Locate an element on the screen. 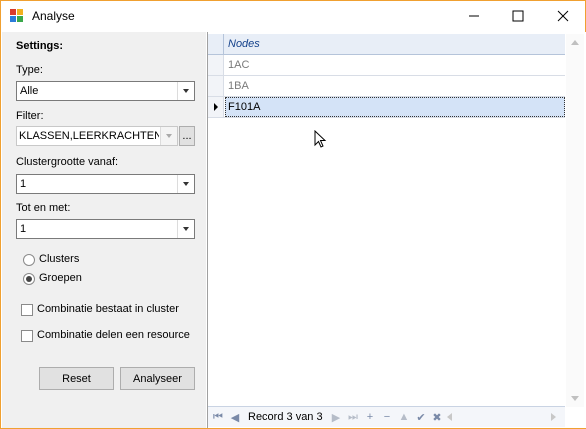  table-cell: F101A is located at coordinates (244, 107).